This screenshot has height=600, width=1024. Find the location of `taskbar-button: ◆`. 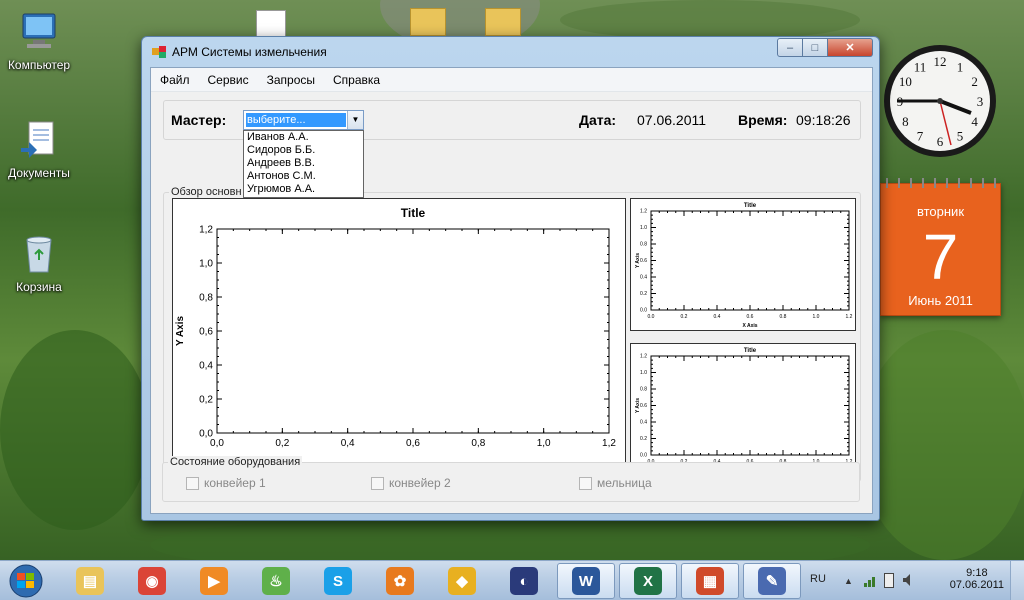

taskbar-button: ◆ is located at coordinates (462, 581).